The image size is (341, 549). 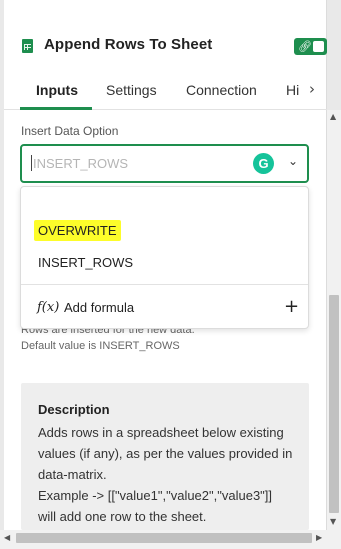 What do you see at coordinates (128, 44) in the screenshot?
I see `page-title: Append Rows To Sheet` at bounding box center [128, 44].